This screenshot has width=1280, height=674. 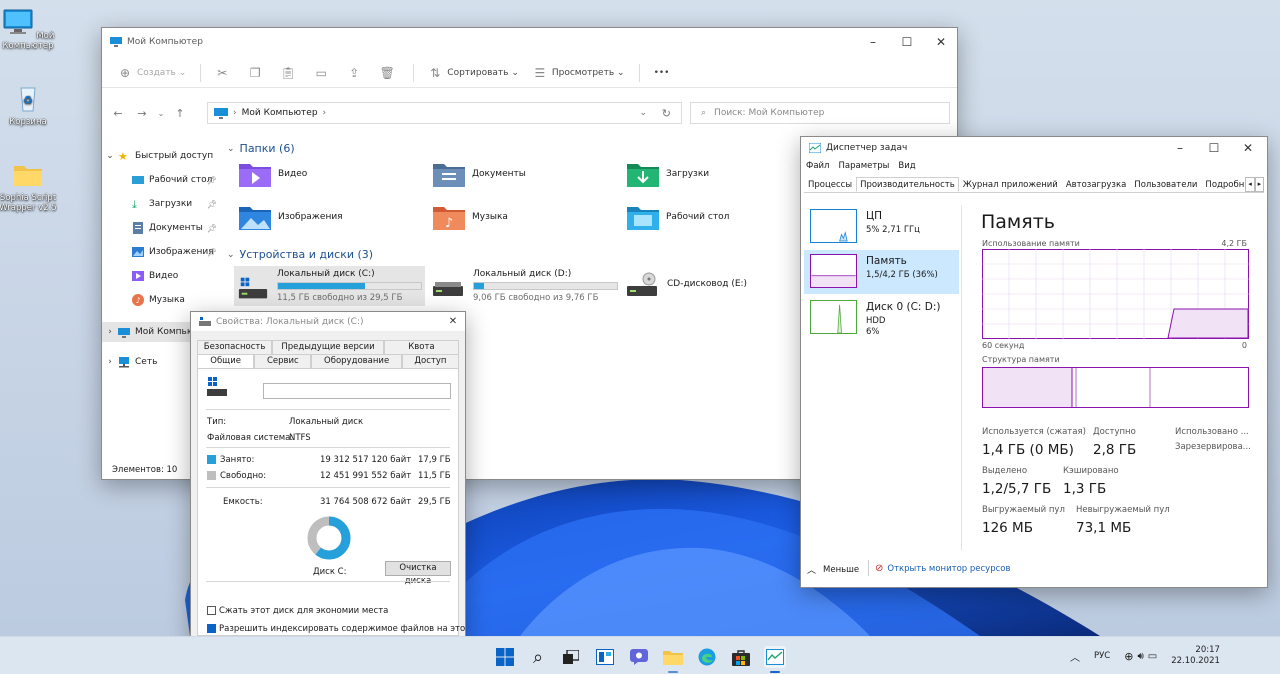 I want to click on nav-item-desktop: Рабочий стол 📌︎, so click(x=162, y=180).